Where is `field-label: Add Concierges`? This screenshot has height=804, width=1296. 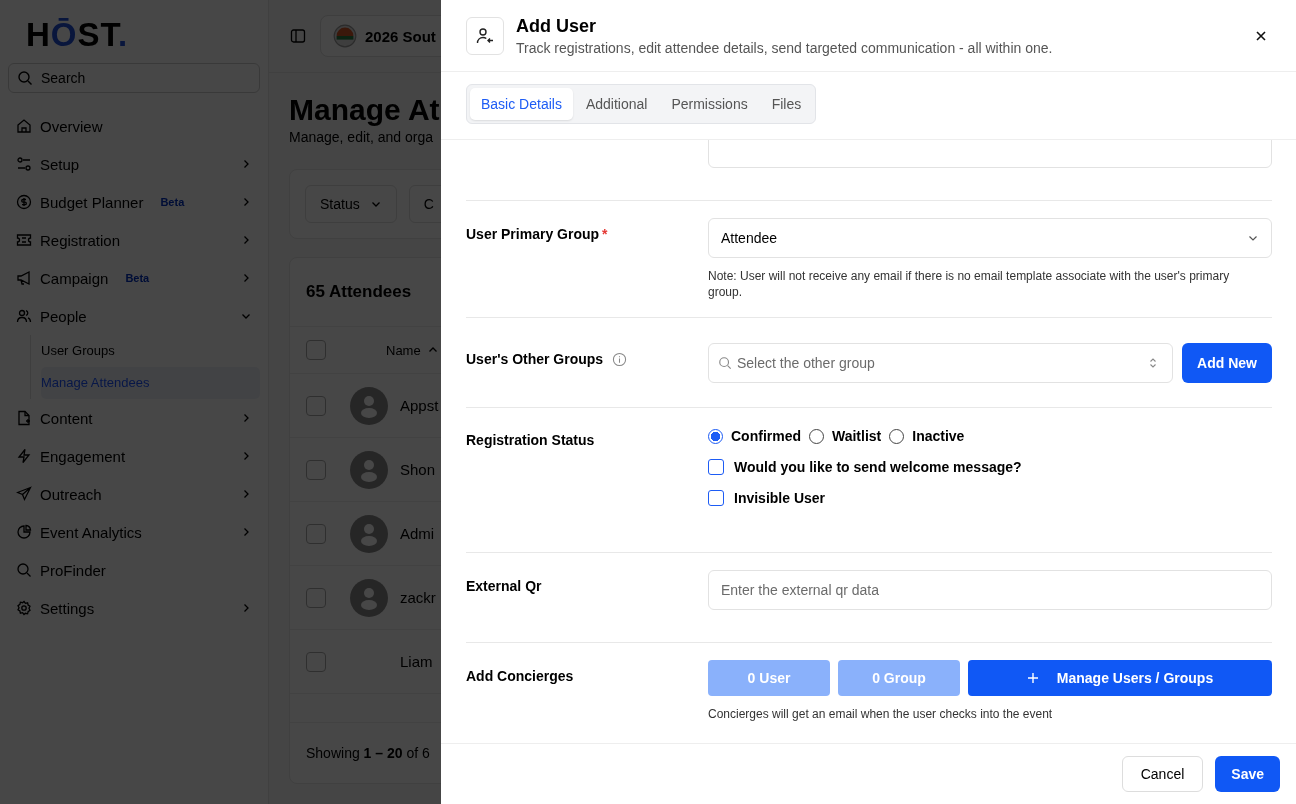
field-label: Add Concierges is located at coordinates (520, 676).